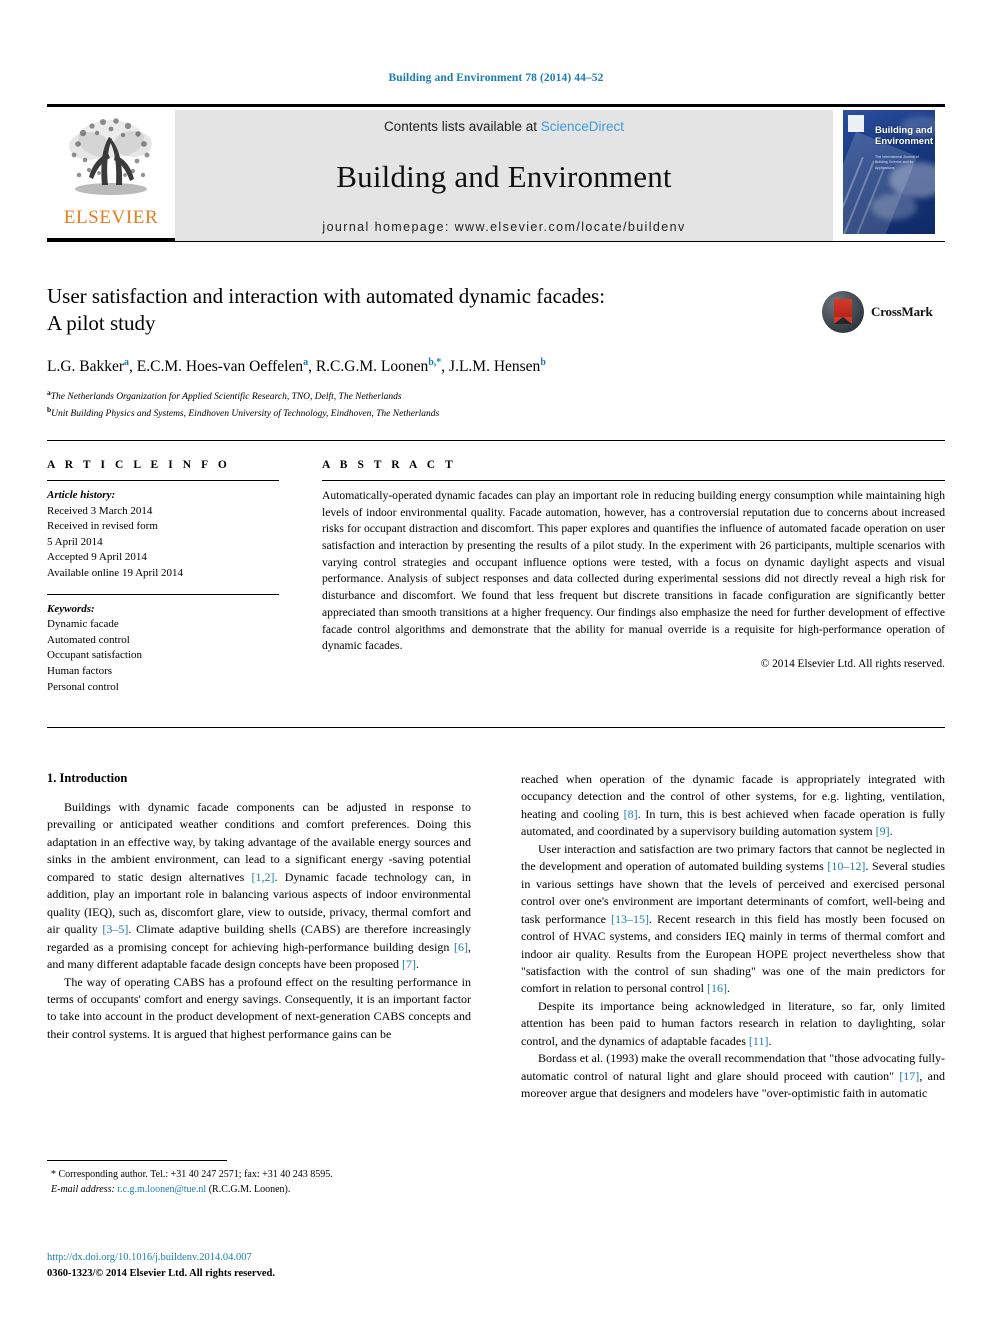 The height and width of the screenshot is (1323, 992). I want to click on history-item: Available online 19 April 2014, so click(115, 573).